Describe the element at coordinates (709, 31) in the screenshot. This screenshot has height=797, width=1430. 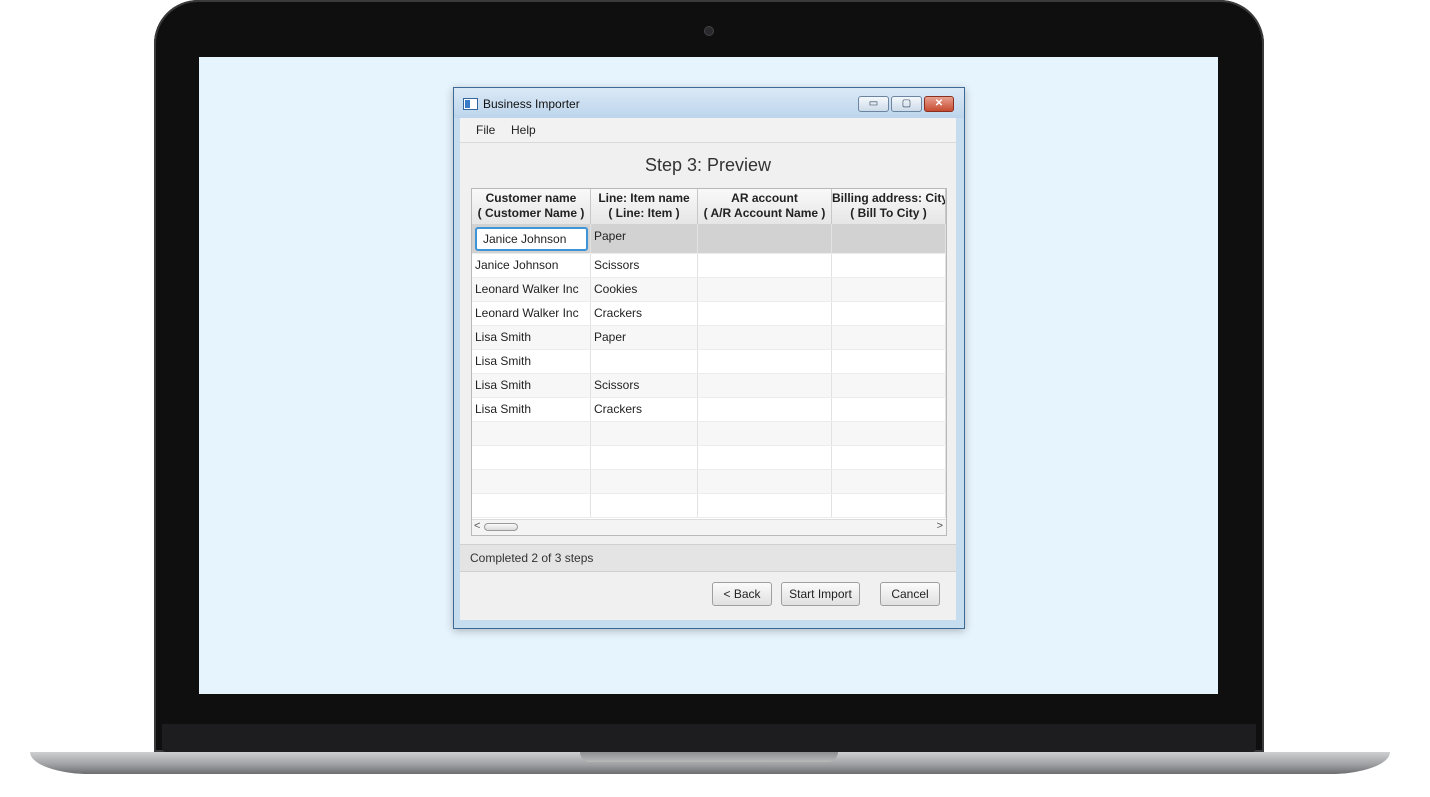
I see `camera` at that location.